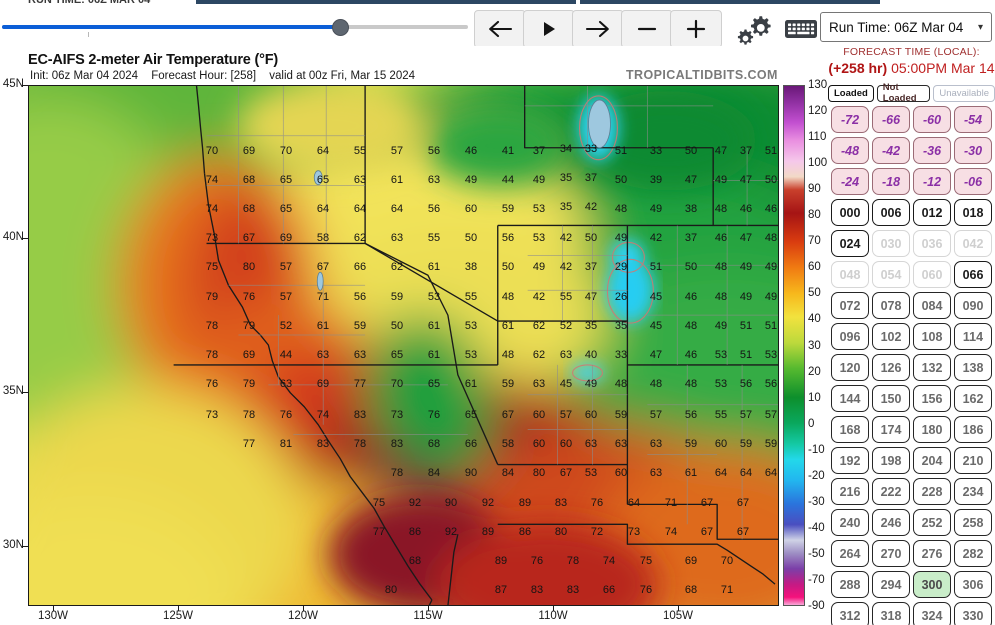  I want to click on forecast-hour-button: 282, so click(973, 553).